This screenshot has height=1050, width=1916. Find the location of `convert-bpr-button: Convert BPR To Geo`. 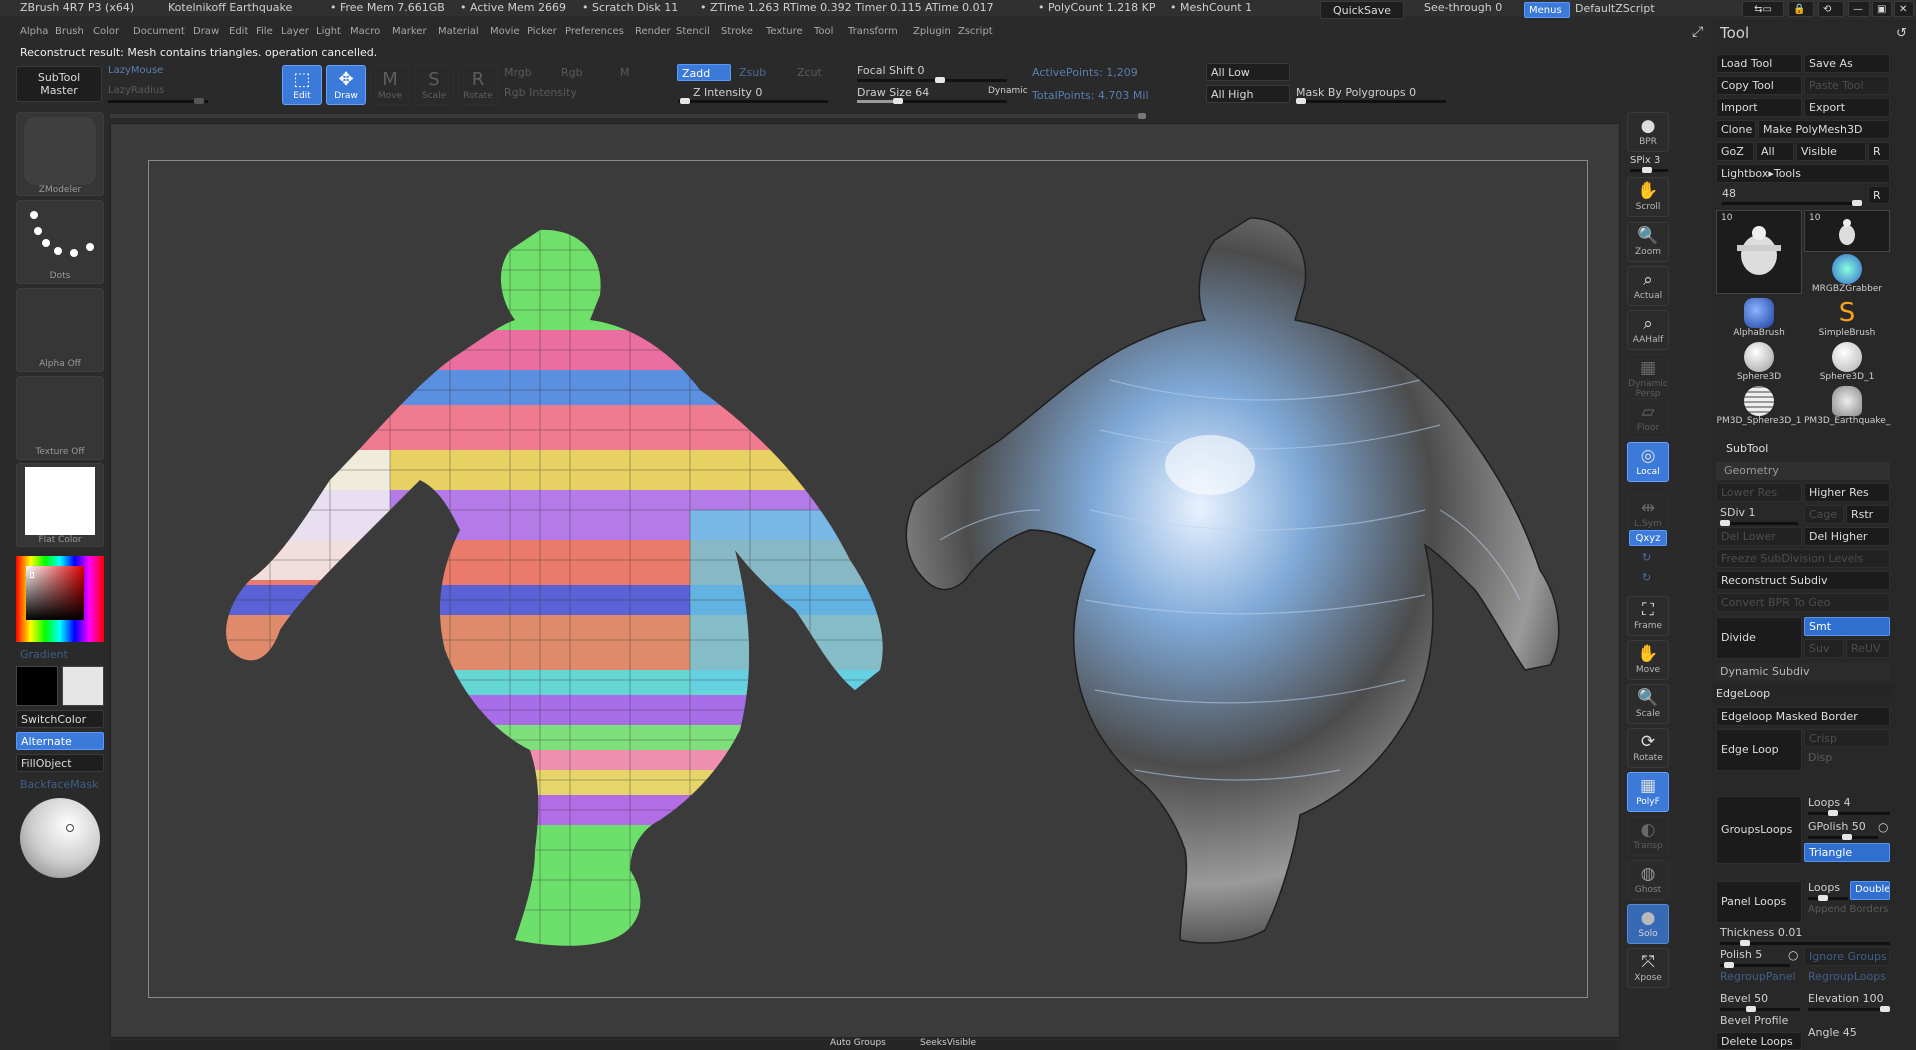

convert-bpr-button: Convert BPR To Geo is located at coordinates (1803, 602).